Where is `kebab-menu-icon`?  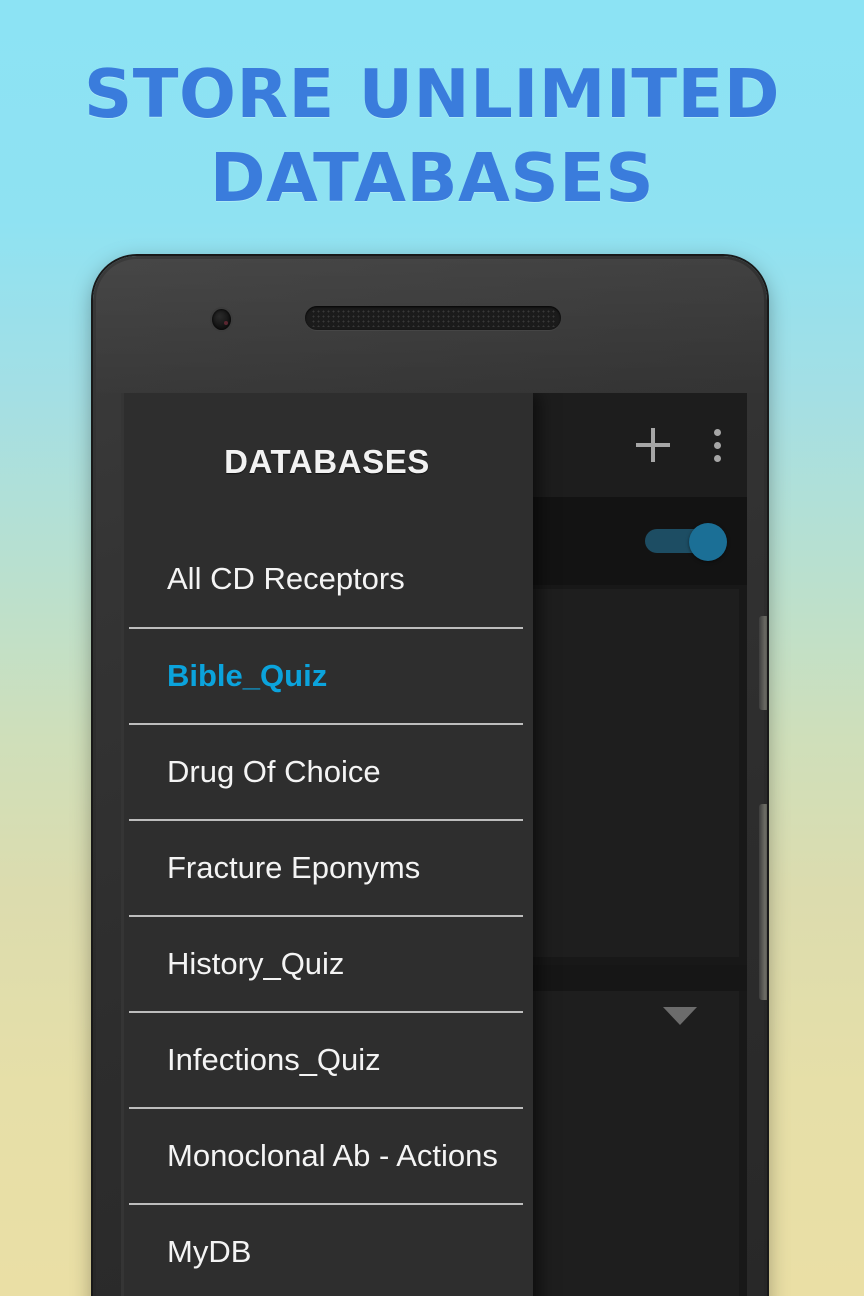
kebab-menu-icon is located at coordinates (717, 445).